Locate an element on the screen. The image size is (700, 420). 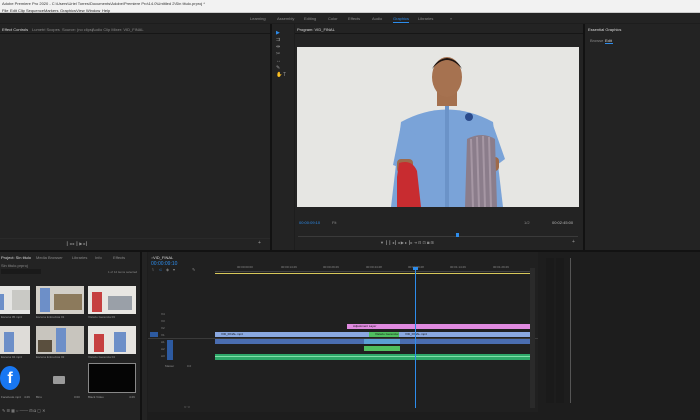
tab-program: Program: VID_FINAL is located at coordinates (316, 29).